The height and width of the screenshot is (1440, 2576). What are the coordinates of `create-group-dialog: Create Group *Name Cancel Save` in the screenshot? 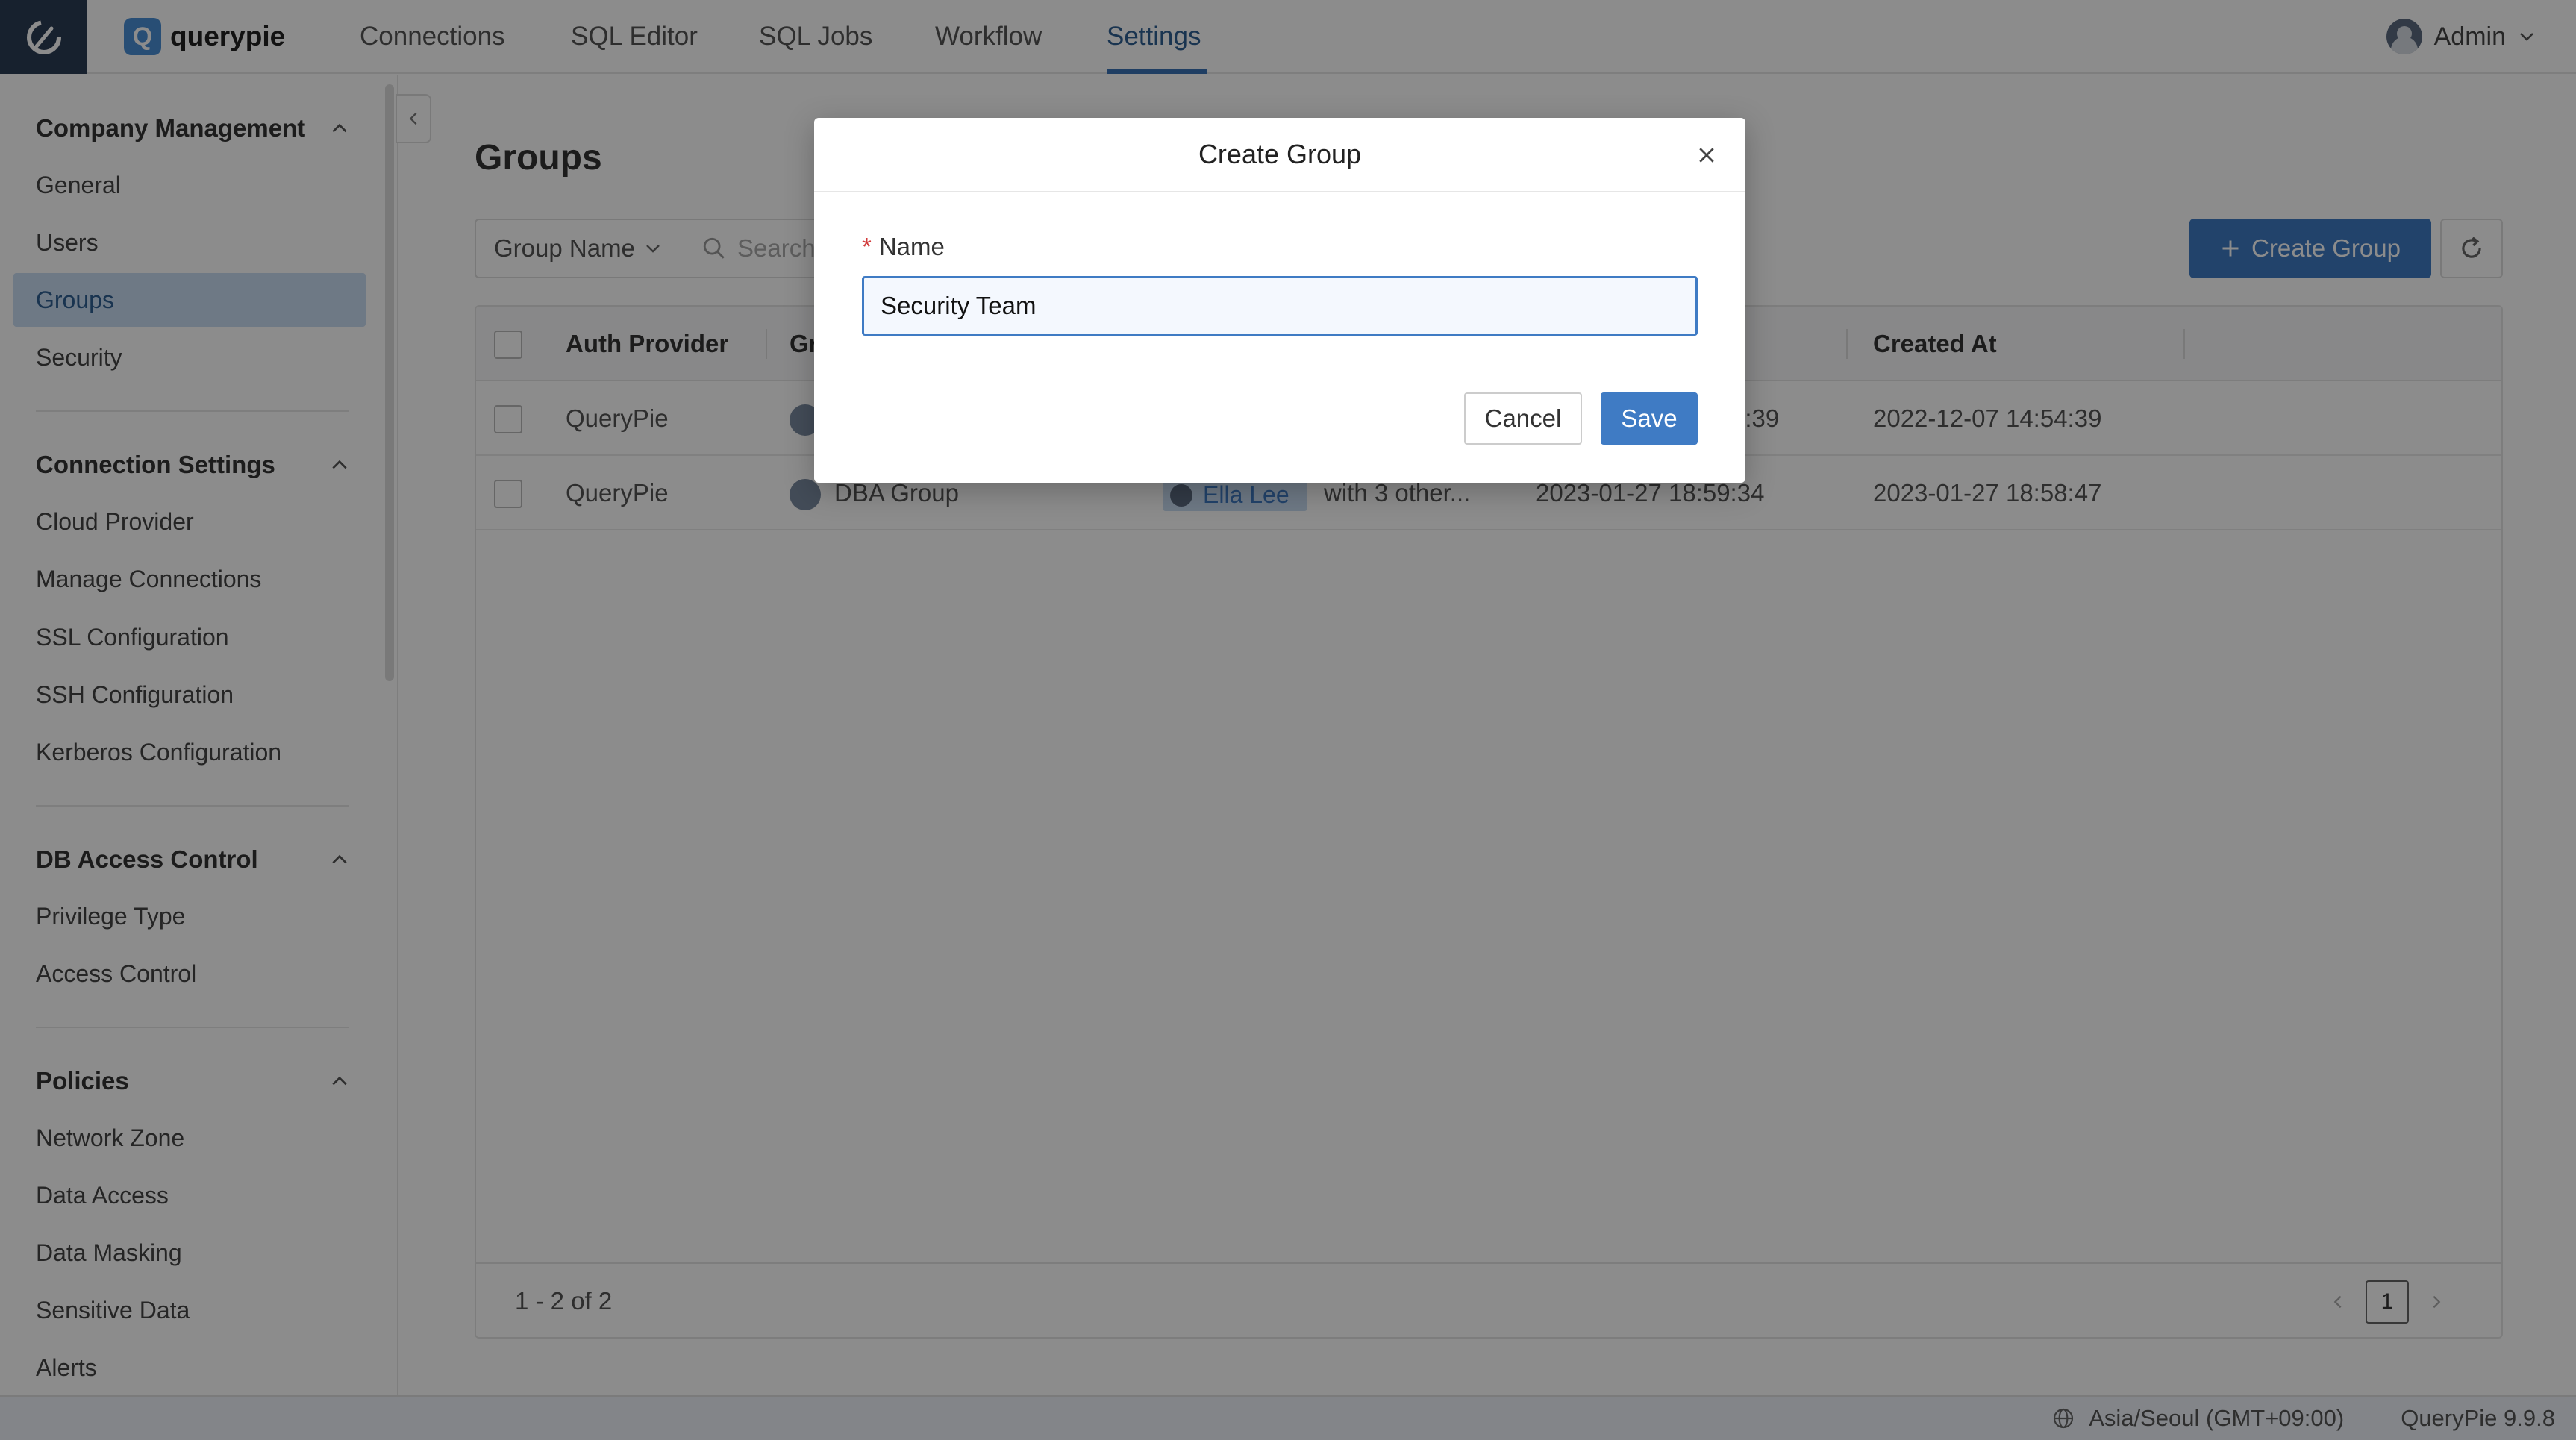 It's located at (1279, 300).